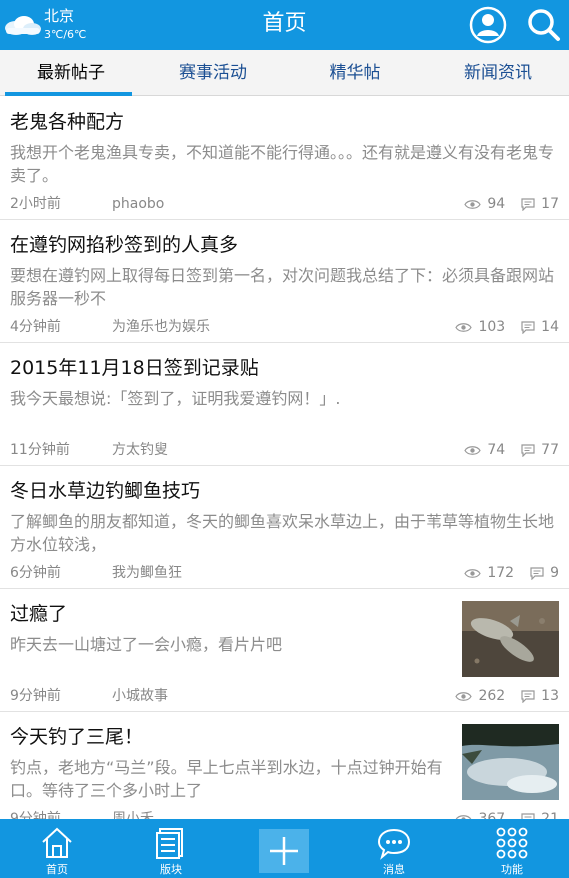 Image resolution: width=569 pixels, height=878 pixels. I want to click on post-excerpt: 了解鲫鱼的朋友都知道，冬天的鲫鱼喜欢呆水草边上，由于苇草等植物生长地方水位较浅，, so click(282, 533).